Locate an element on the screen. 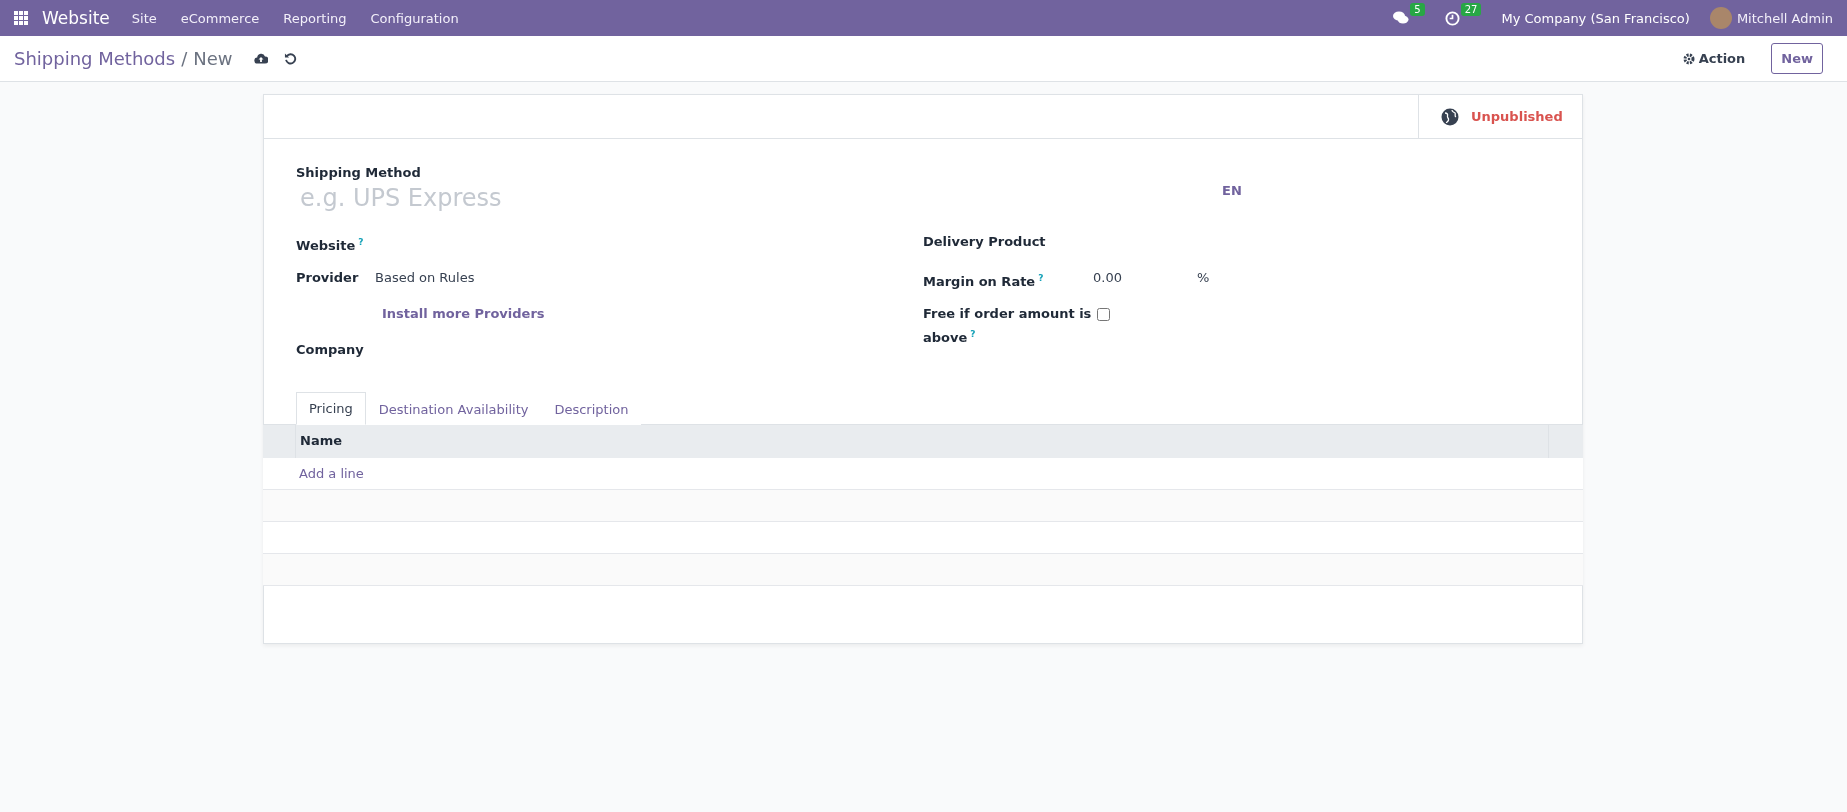  globe-icon is located at coordinates (1450, 116).